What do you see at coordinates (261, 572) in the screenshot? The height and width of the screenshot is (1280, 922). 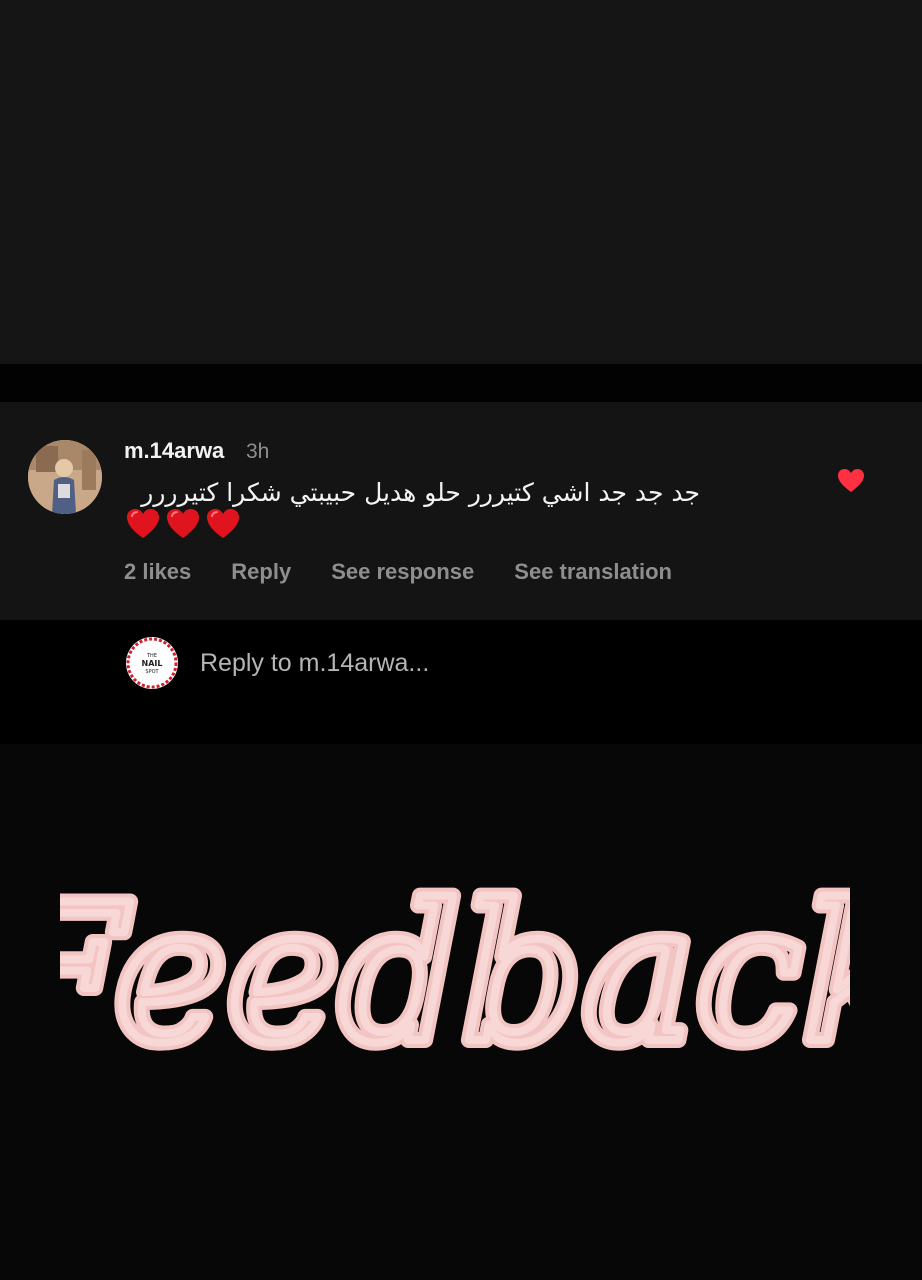 I see `reply-button: Reply` at bounding box center [261, 572].